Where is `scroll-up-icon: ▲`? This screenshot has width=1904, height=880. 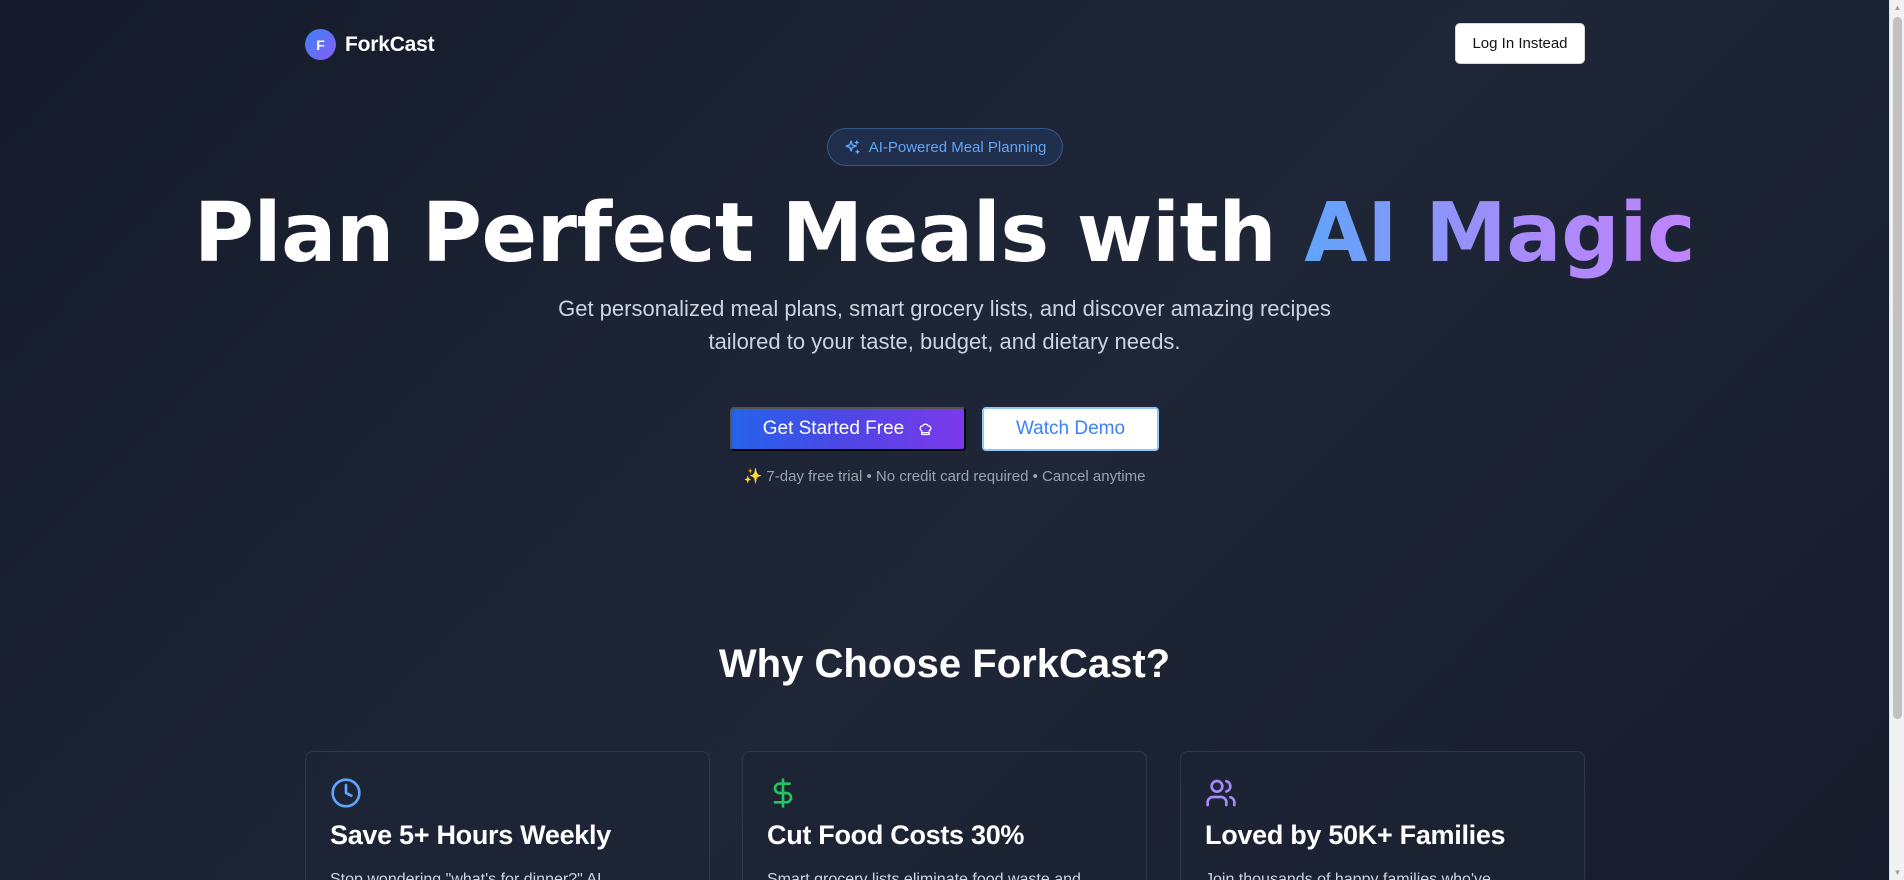 scroll-up-icon: ▲ is located at coordinates (1897, 7).